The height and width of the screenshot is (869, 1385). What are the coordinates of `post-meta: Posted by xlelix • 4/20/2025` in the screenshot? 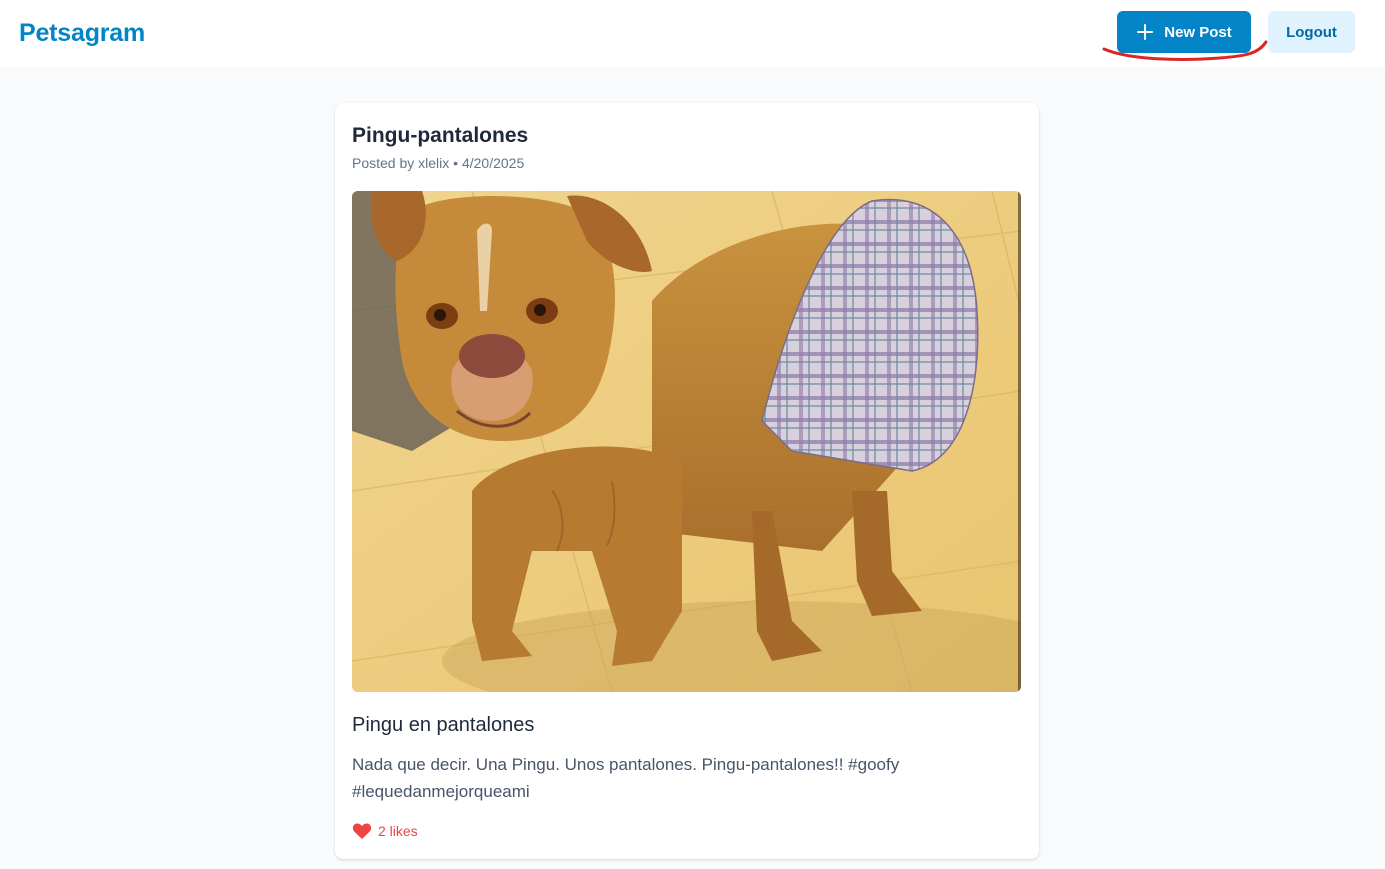 It's located at (438, 163).